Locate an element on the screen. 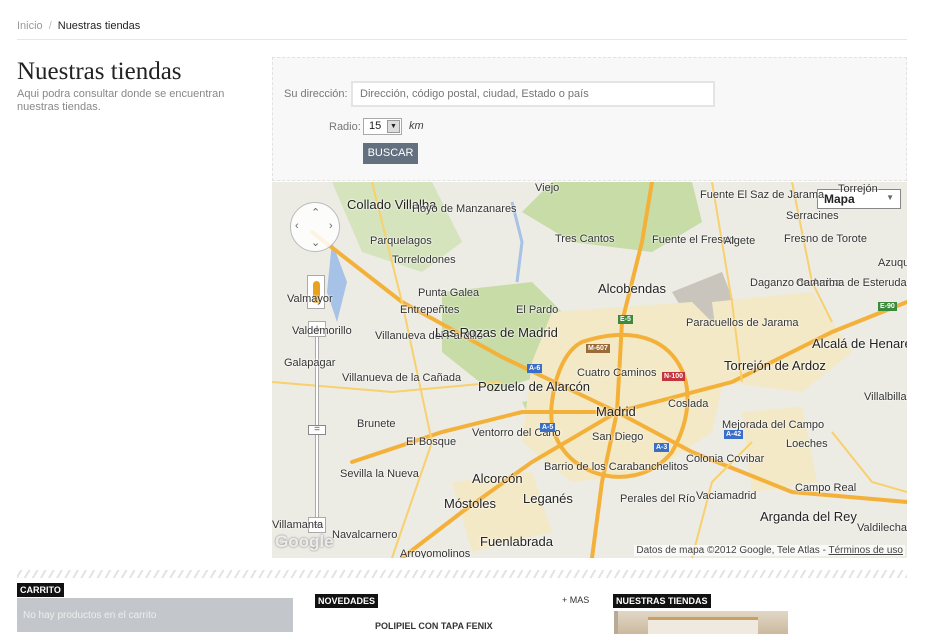 The image size is (952, 634). pan-left-icon: ‹ is located at coordinates (297, 226).